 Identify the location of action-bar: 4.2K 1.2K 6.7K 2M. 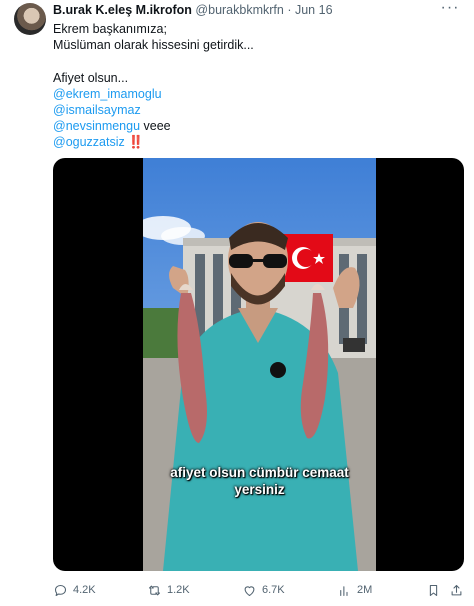
(258, 590).